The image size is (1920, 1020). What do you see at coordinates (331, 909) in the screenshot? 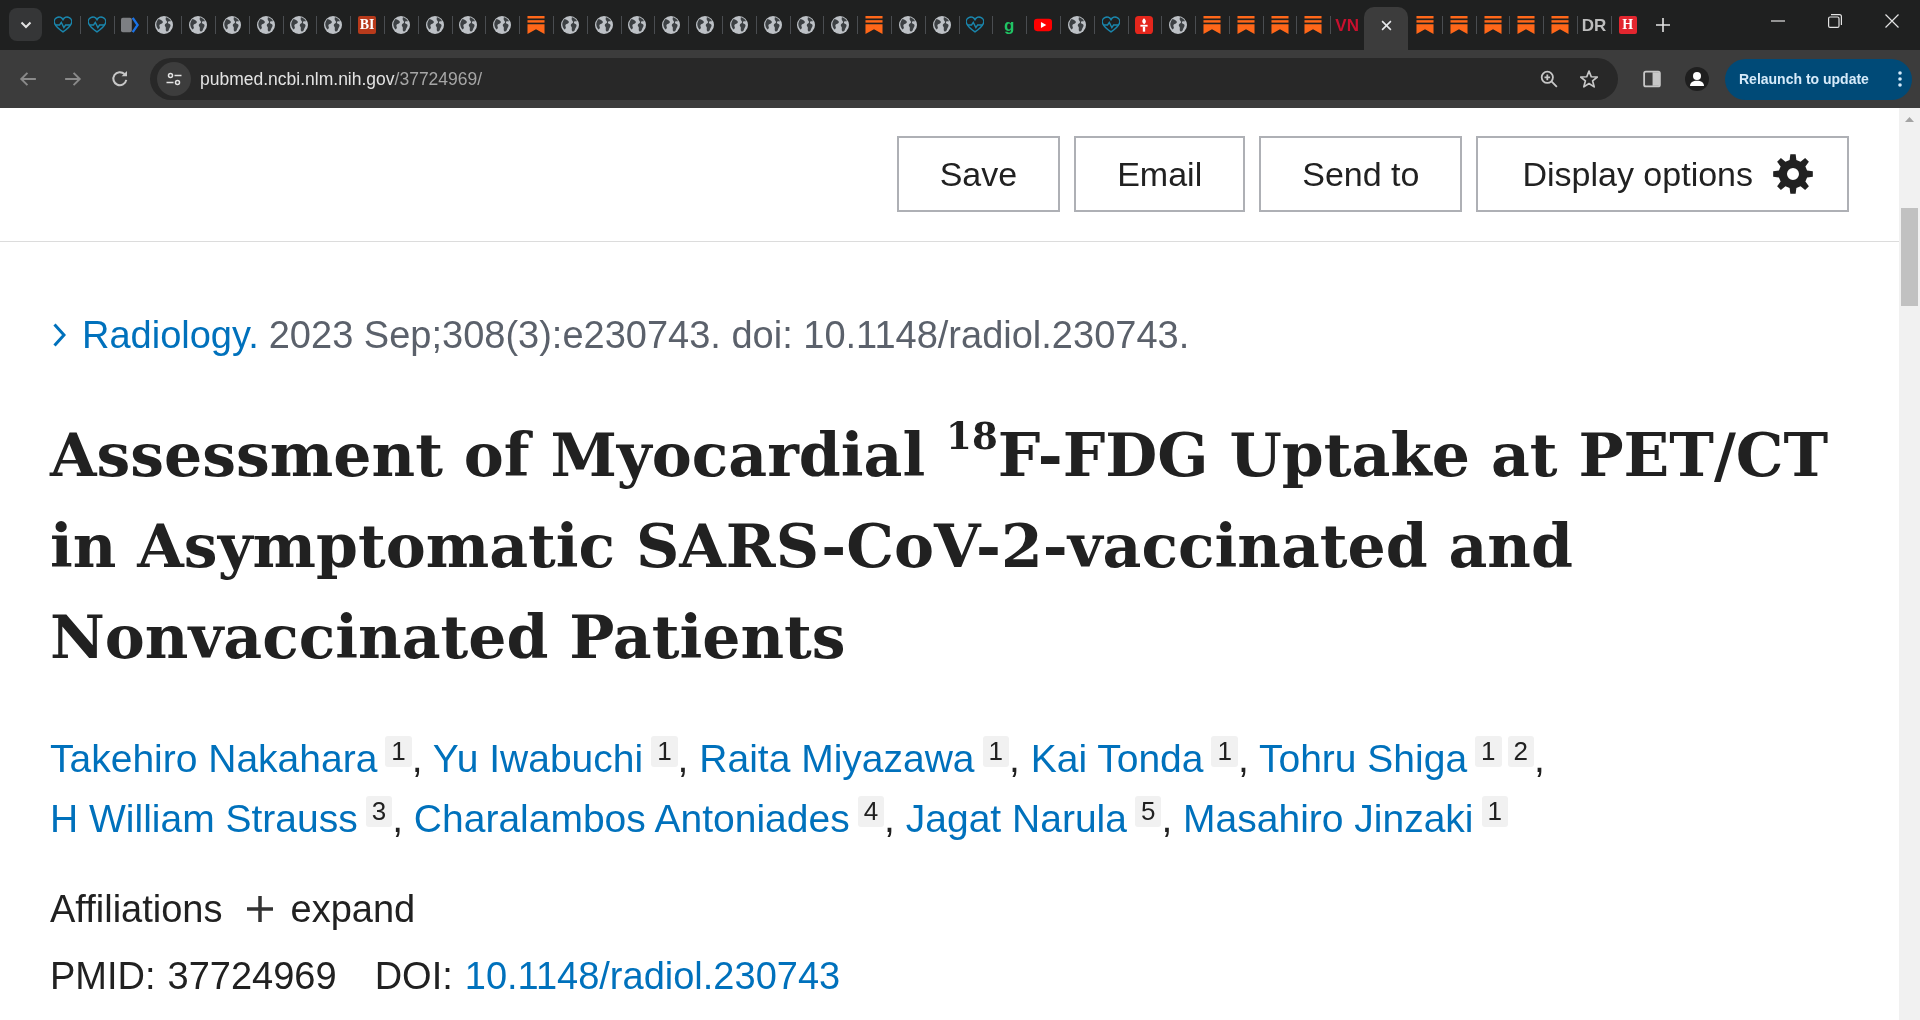
I see `expand-button: expand` at bounding box center [331, 909].